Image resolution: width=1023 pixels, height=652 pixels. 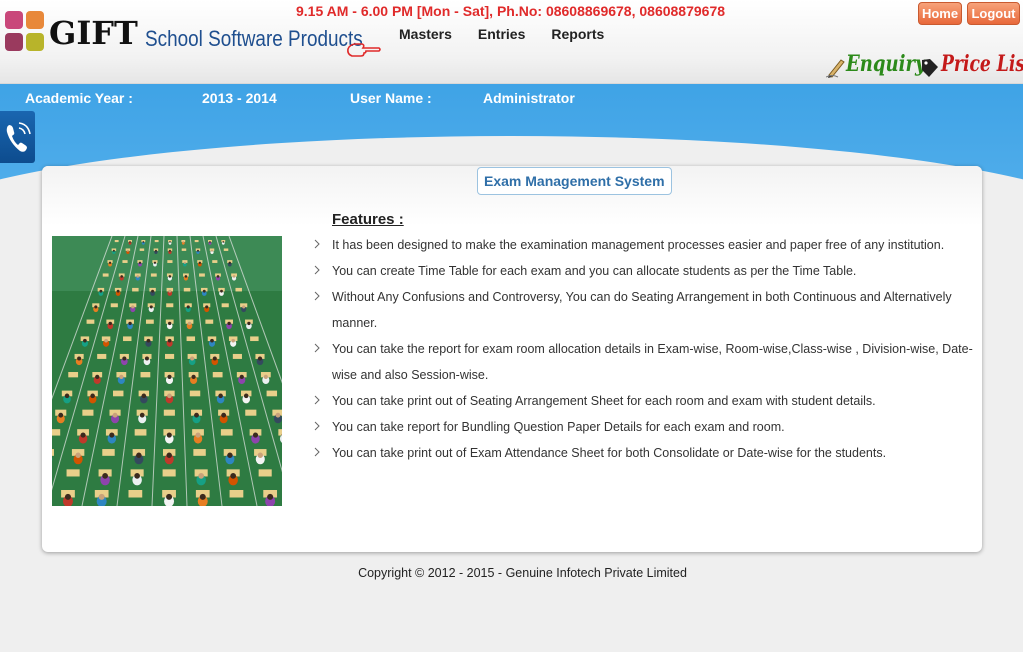 I want to click on main-menu: Masters Entries Reports, so click(x=514, y=34).